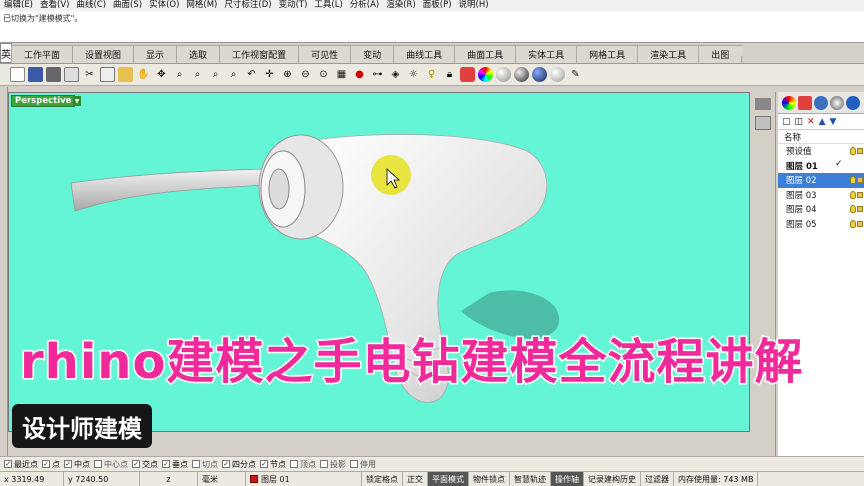  What do you see at coordinates (786, 122) in the screenshot?
I see `new-layer-icon: ▢` at bounding box center [786, 122].